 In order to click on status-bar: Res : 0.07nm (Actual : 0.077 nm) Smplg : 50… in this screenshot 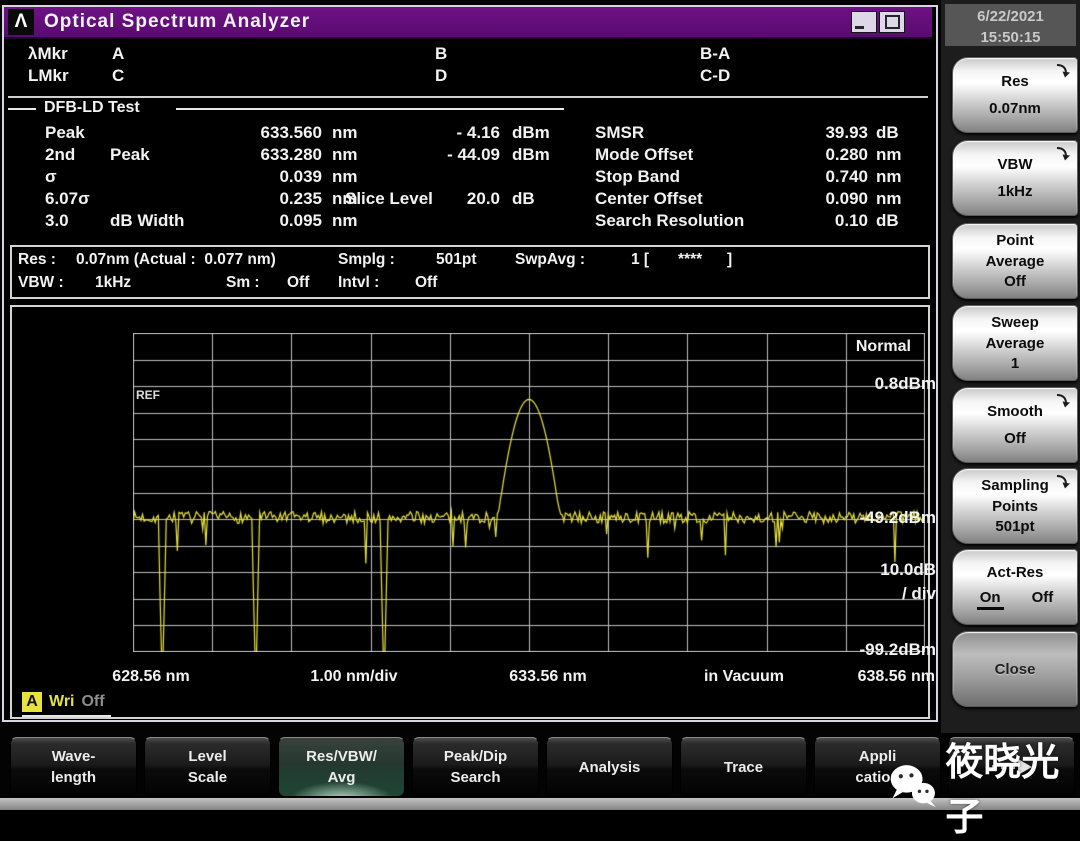, I will do `click(470, 272)`.